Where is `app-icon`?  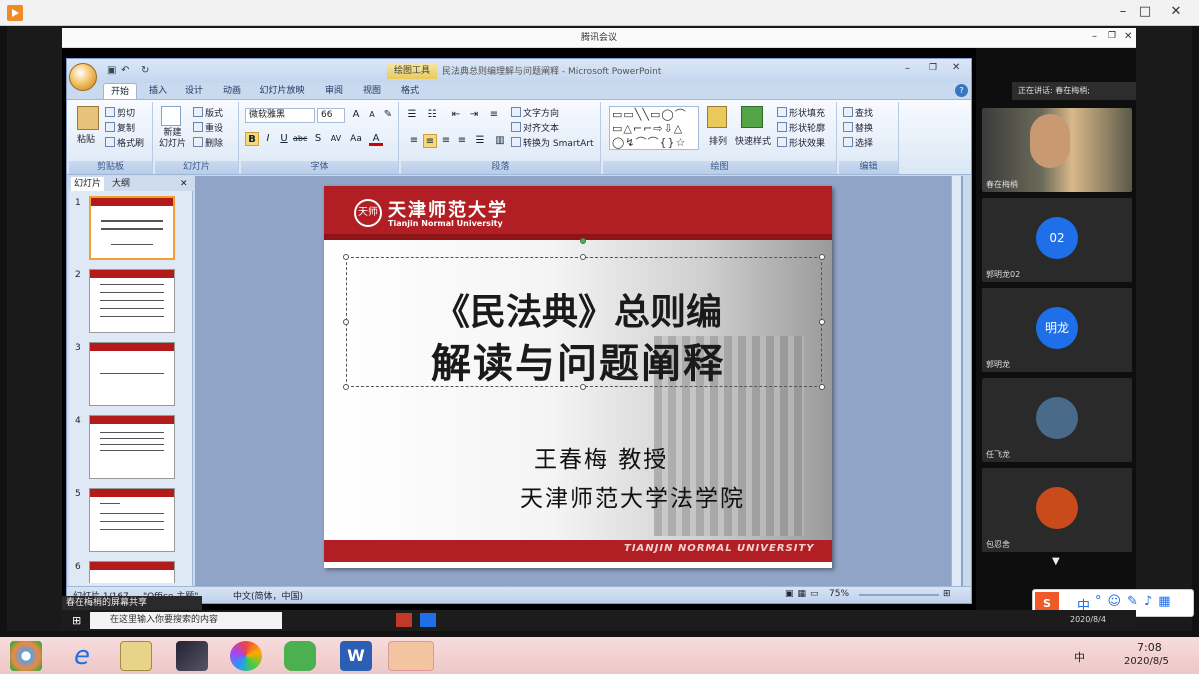
app-icon is located at coordinates (192, 656).